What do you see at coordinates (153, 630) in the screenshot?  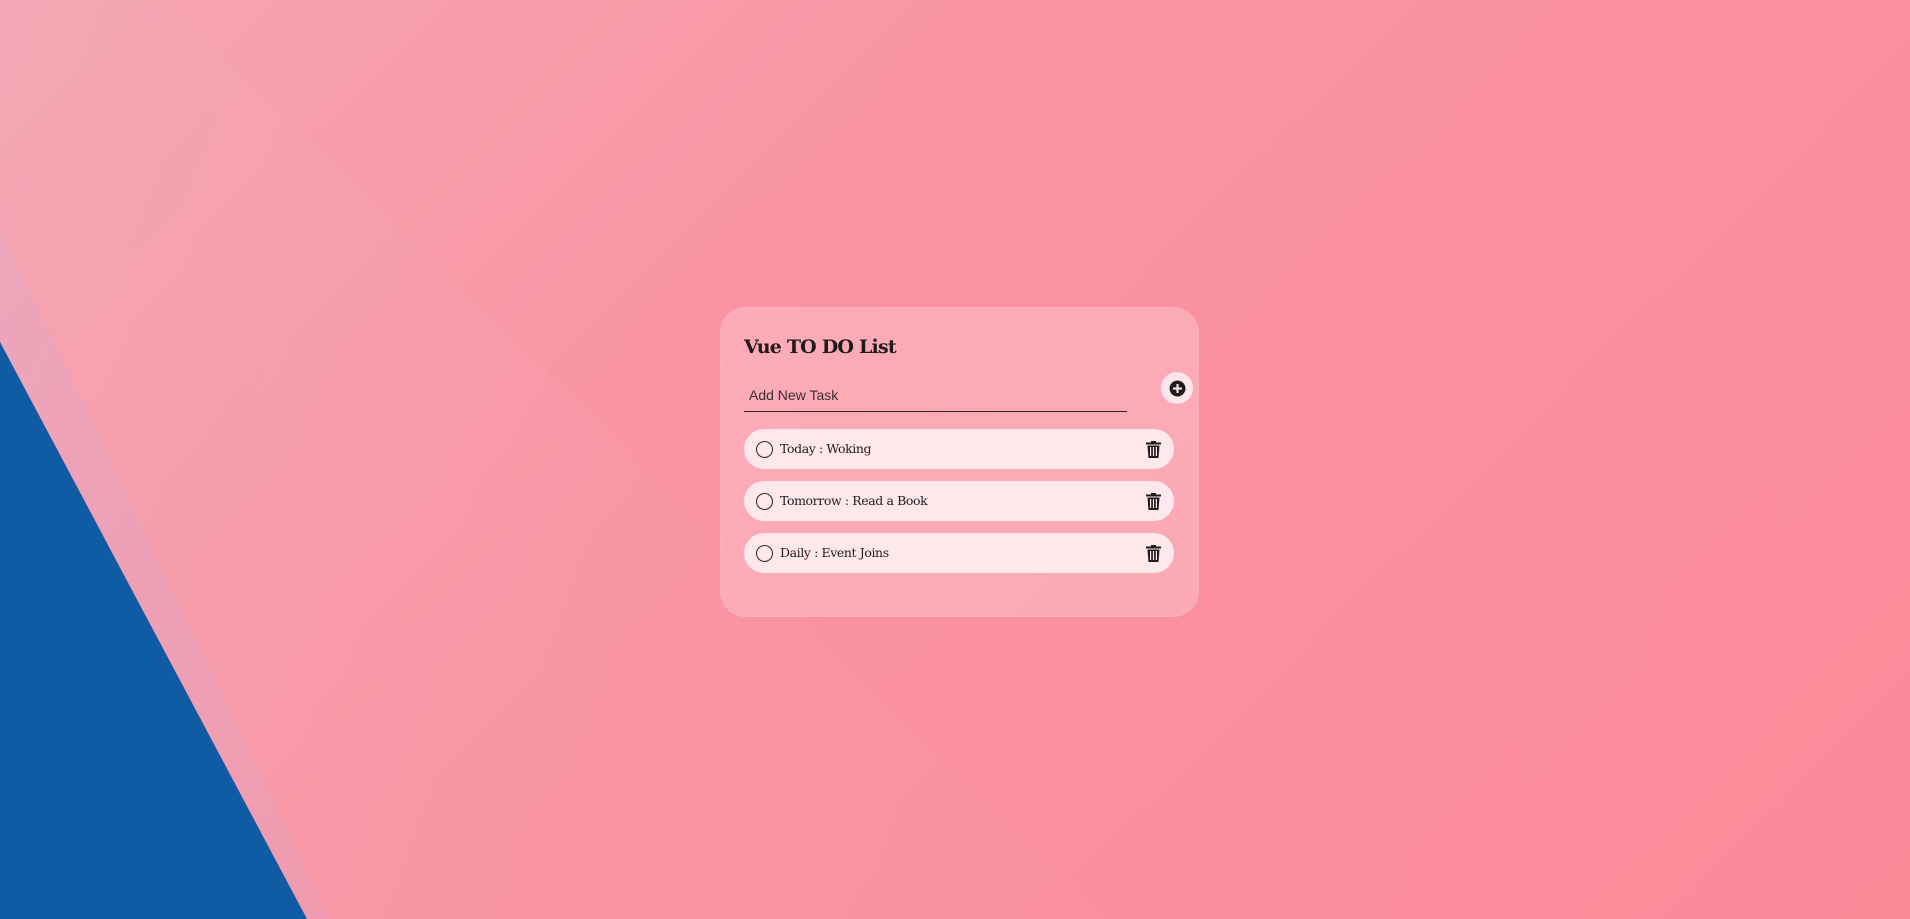 I see `blue-corner-shape` at bounding box center [153, 630].